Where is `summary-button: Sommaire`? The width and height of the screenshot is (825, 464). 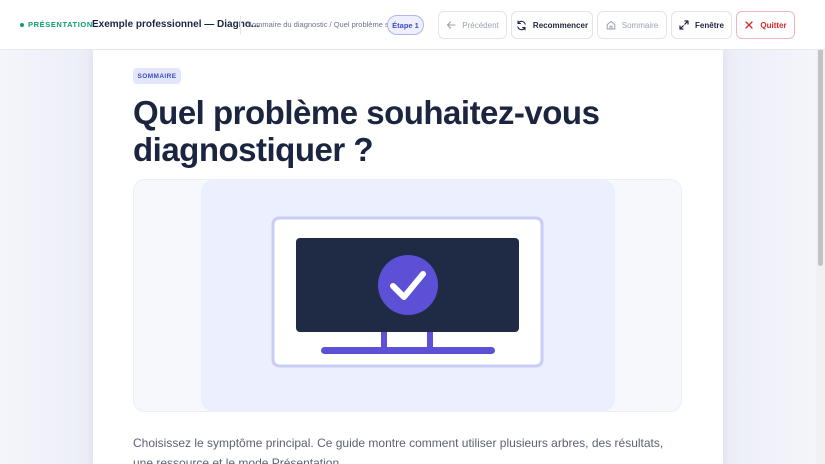
summary-button: Sommaire is located at coordinates (632, 25).